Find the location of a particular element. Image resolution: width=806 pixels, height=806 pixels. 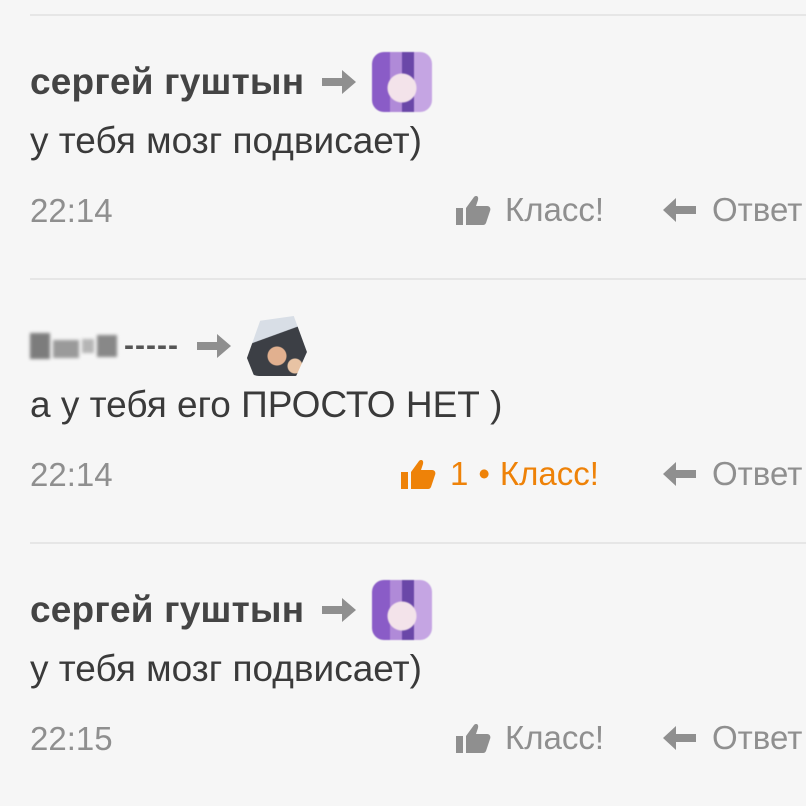

comment-meta: 22:15 Класс! Ответ is located at coordinates (418, 738).